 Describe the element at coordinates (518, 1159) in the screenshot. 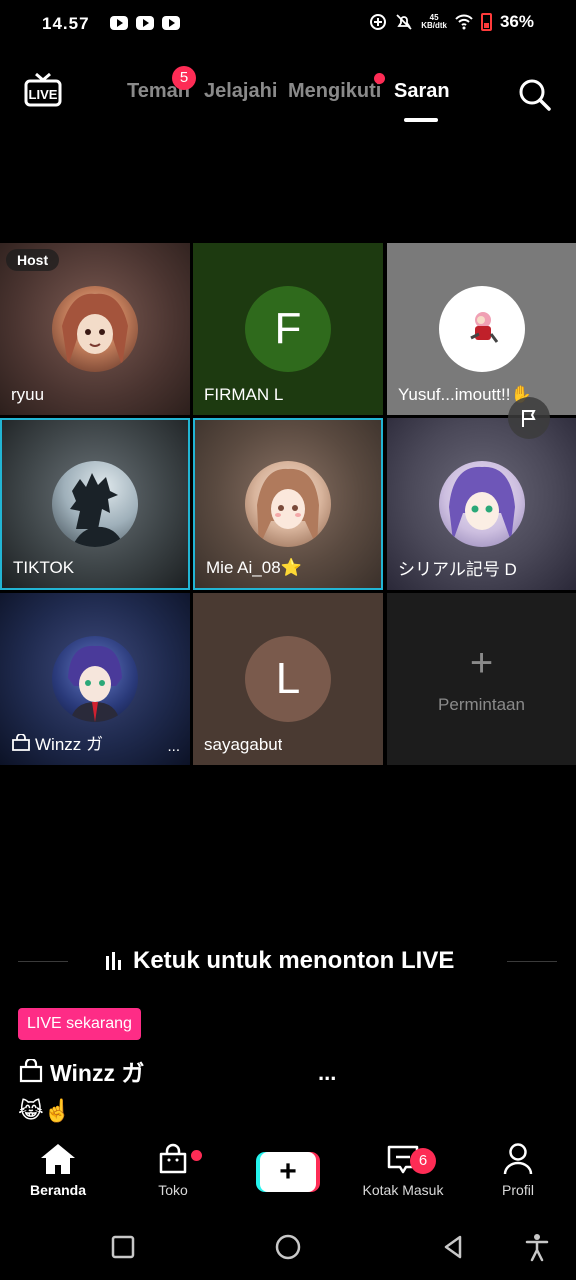

I see `profile-icon` at that location.